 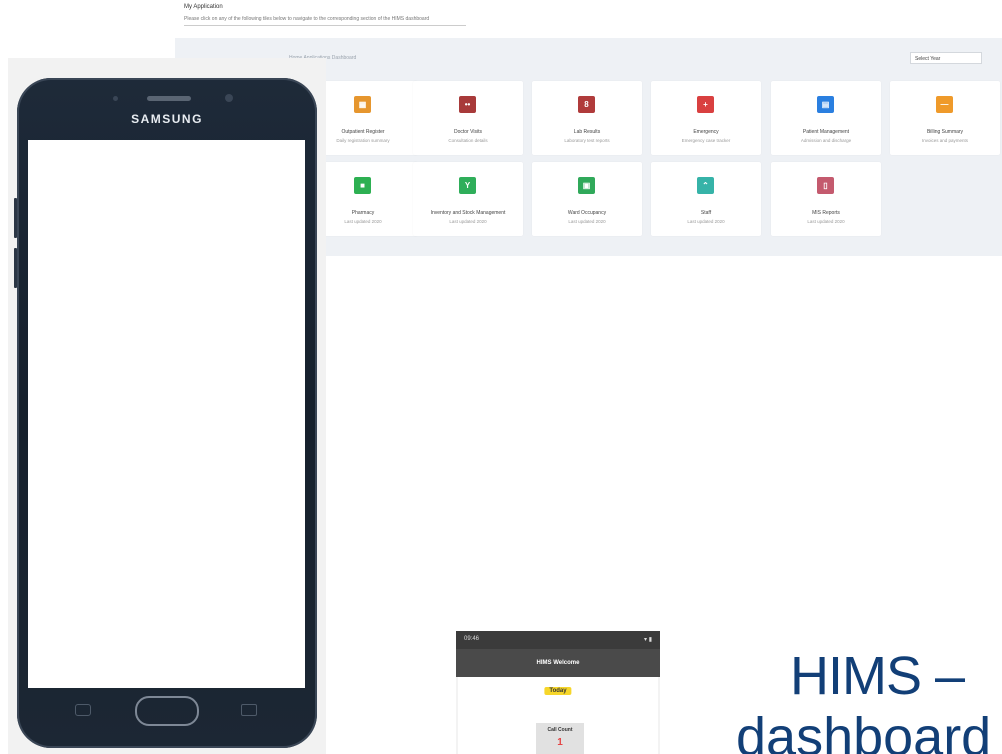 I want to click on ward-icon: ▣, so click(x=586, y=185).